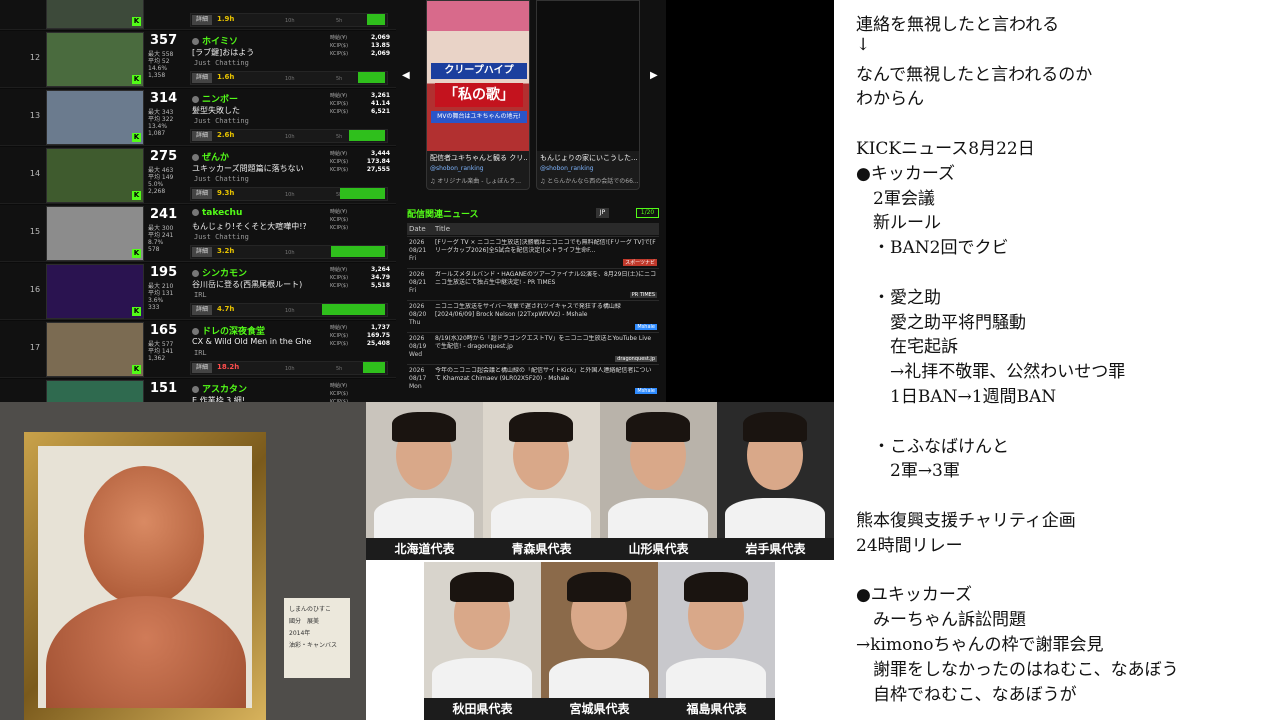 Image resolution: width=1280 pixels, height=720 pixels. What do you see at coordinates (156, 300) in the screenshot?
I see `viewer-stat: 3.6%` at bounding box center [156, 300].